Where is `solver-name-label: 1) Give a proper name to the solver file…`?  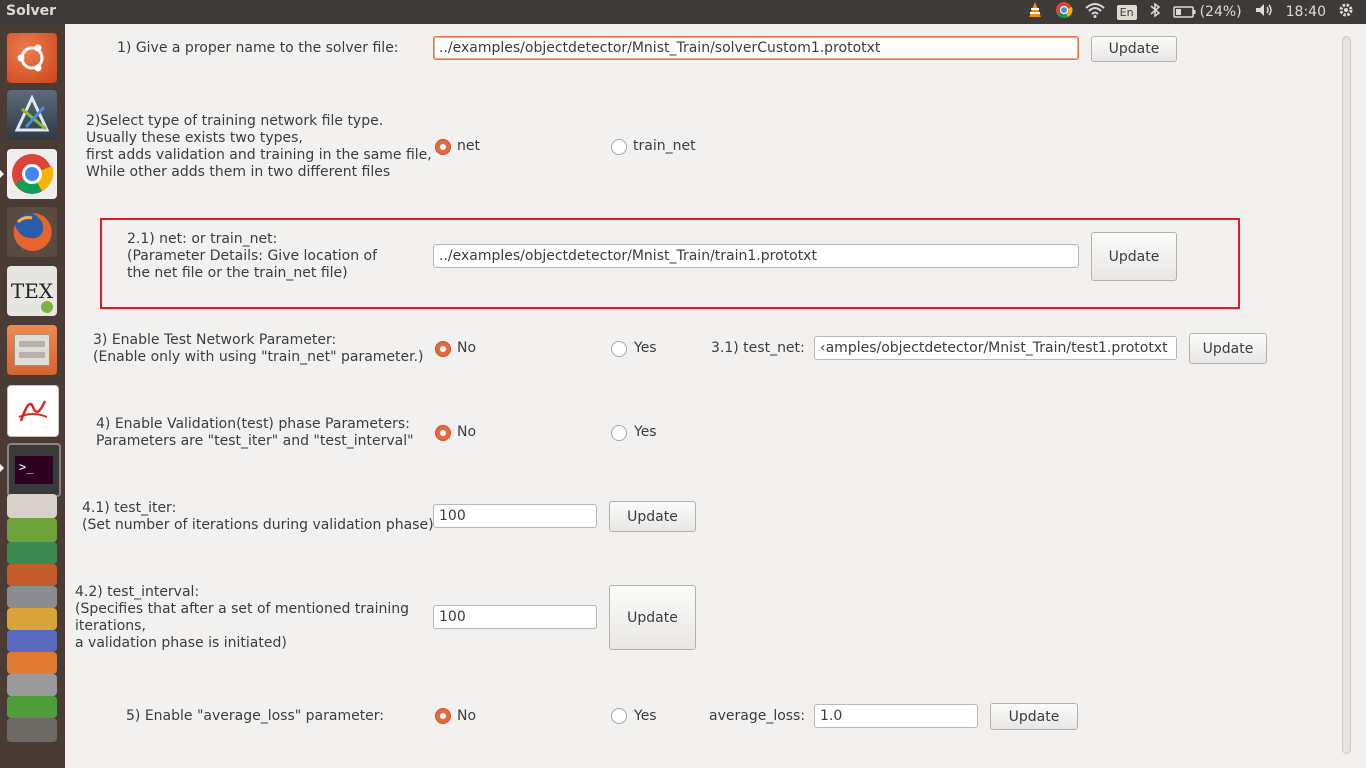 solver-name-label: 1) Give a proper name to the solver file… is located at coordinates (258, 48).